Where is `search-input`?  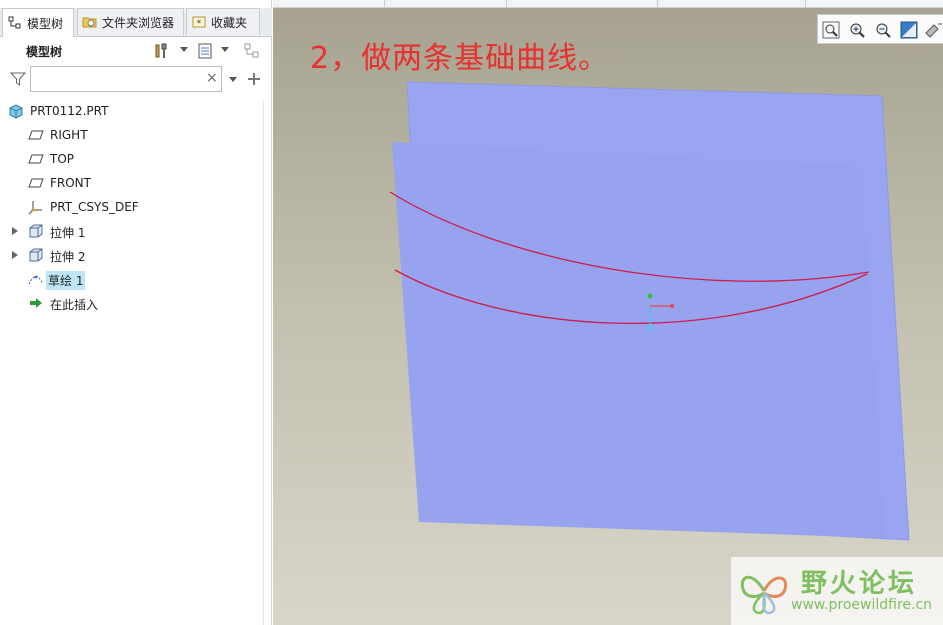
search-input is located at coordinates (126, 79).